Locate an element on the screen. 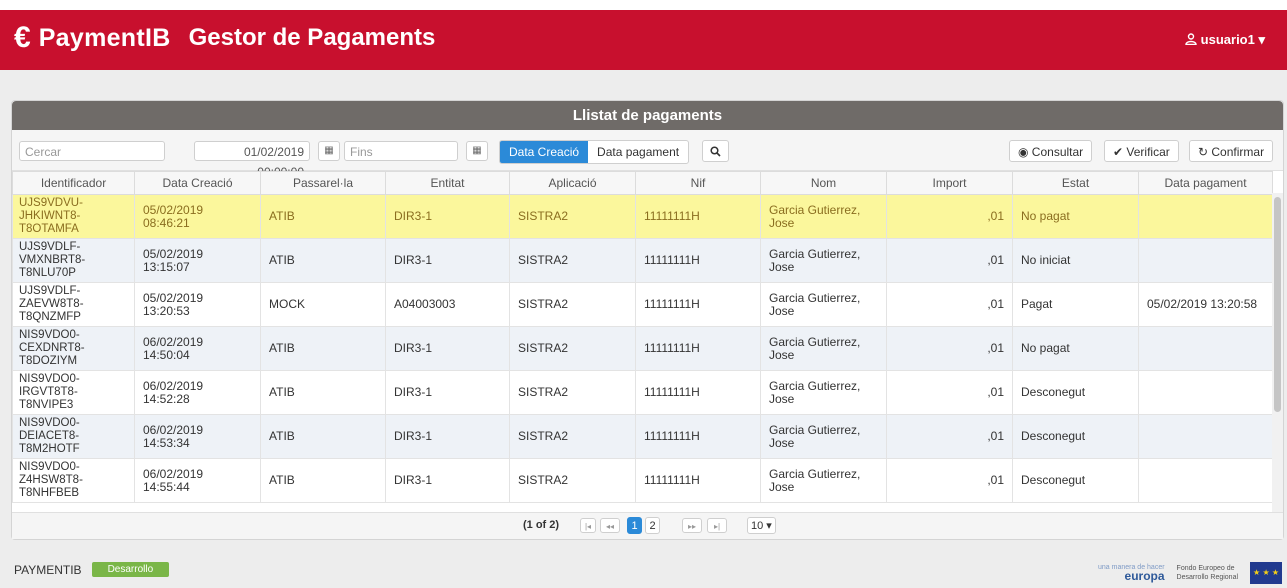  column-header: Identificador is located at coordinates (73, 183).